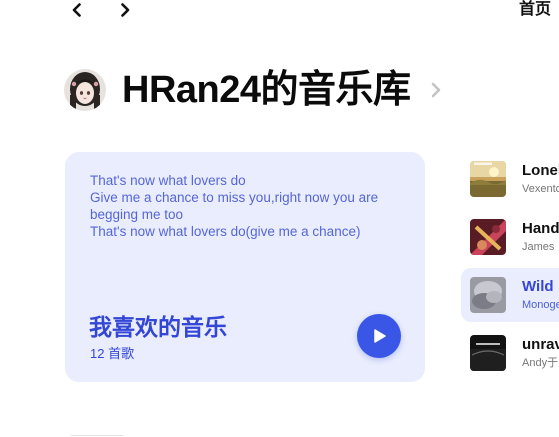 Image resolution: width=559 pixels, height=437 pixels. What do you see at coordinates (540, 170) in the screenshot?
I see `track-name: Lonely` at bounding box center [540, 170].